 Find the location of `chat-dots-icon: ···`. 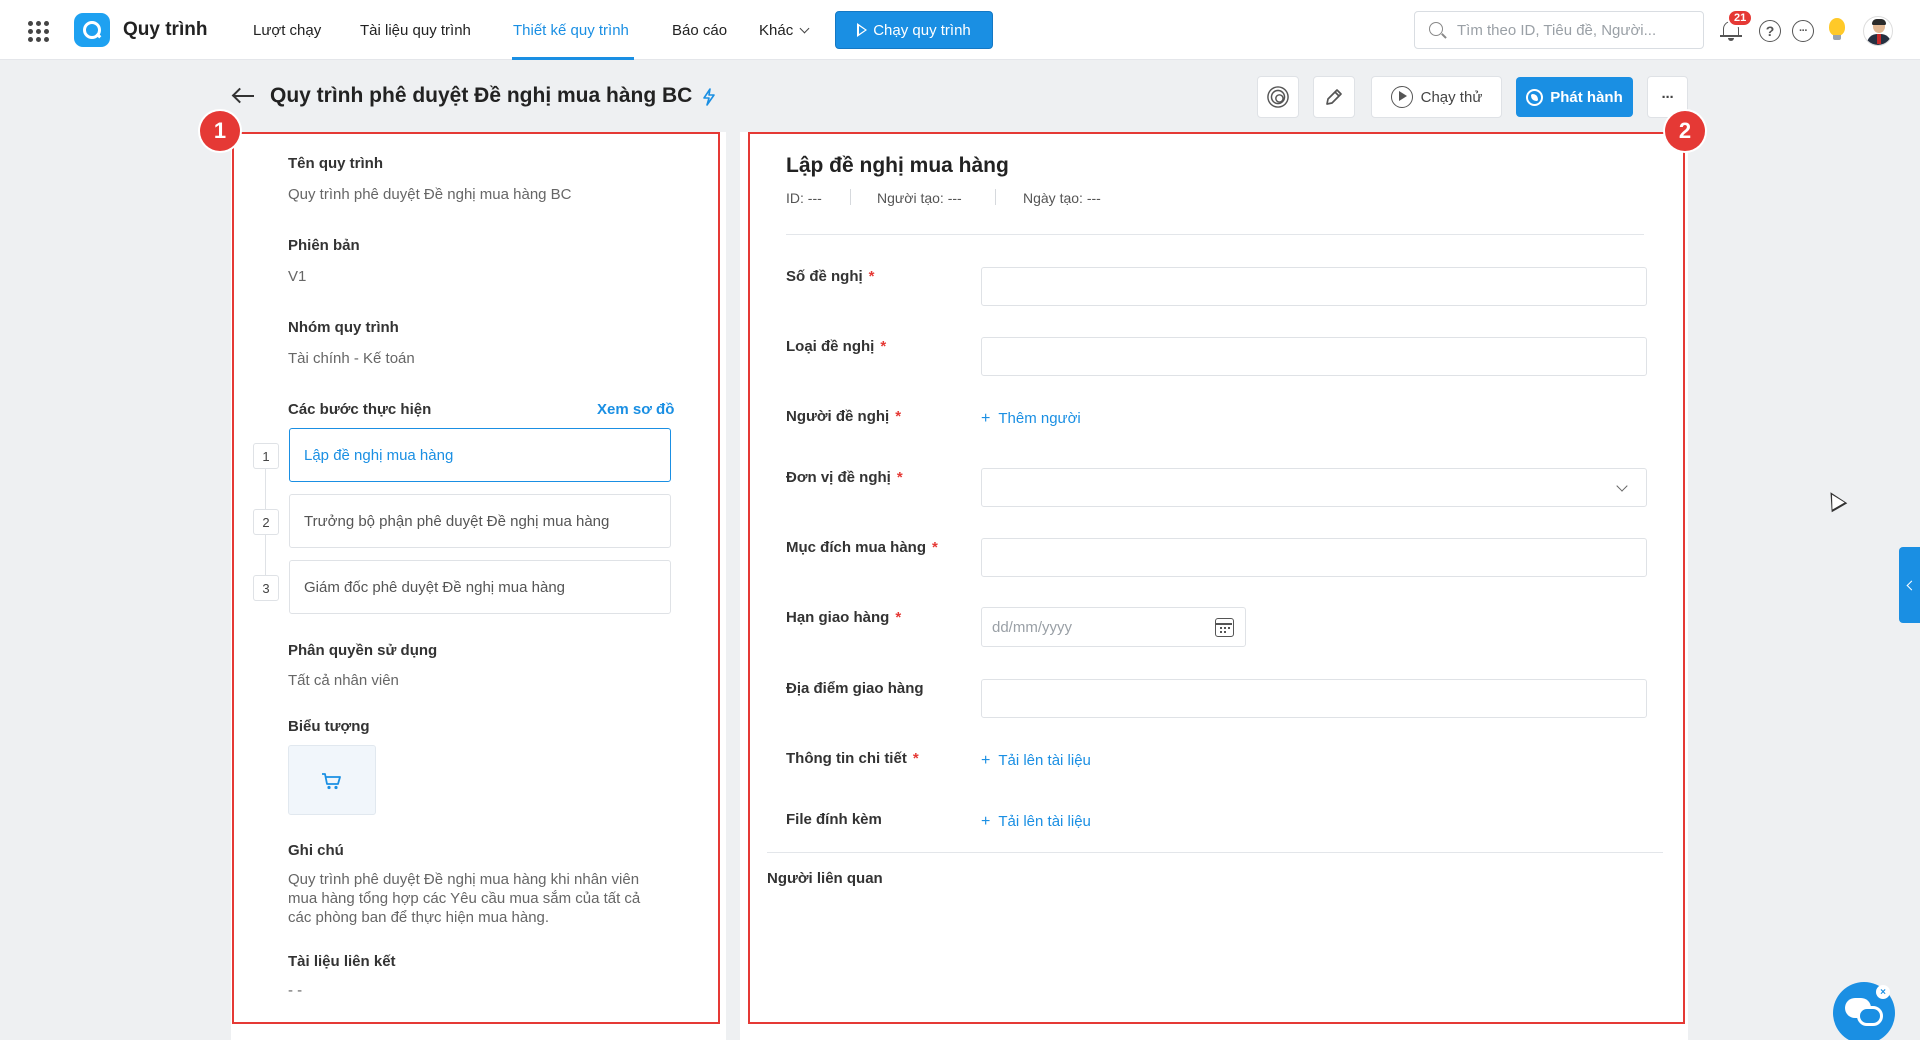

chat-dots-icon: ··· is located at coordinates (1803, 31).